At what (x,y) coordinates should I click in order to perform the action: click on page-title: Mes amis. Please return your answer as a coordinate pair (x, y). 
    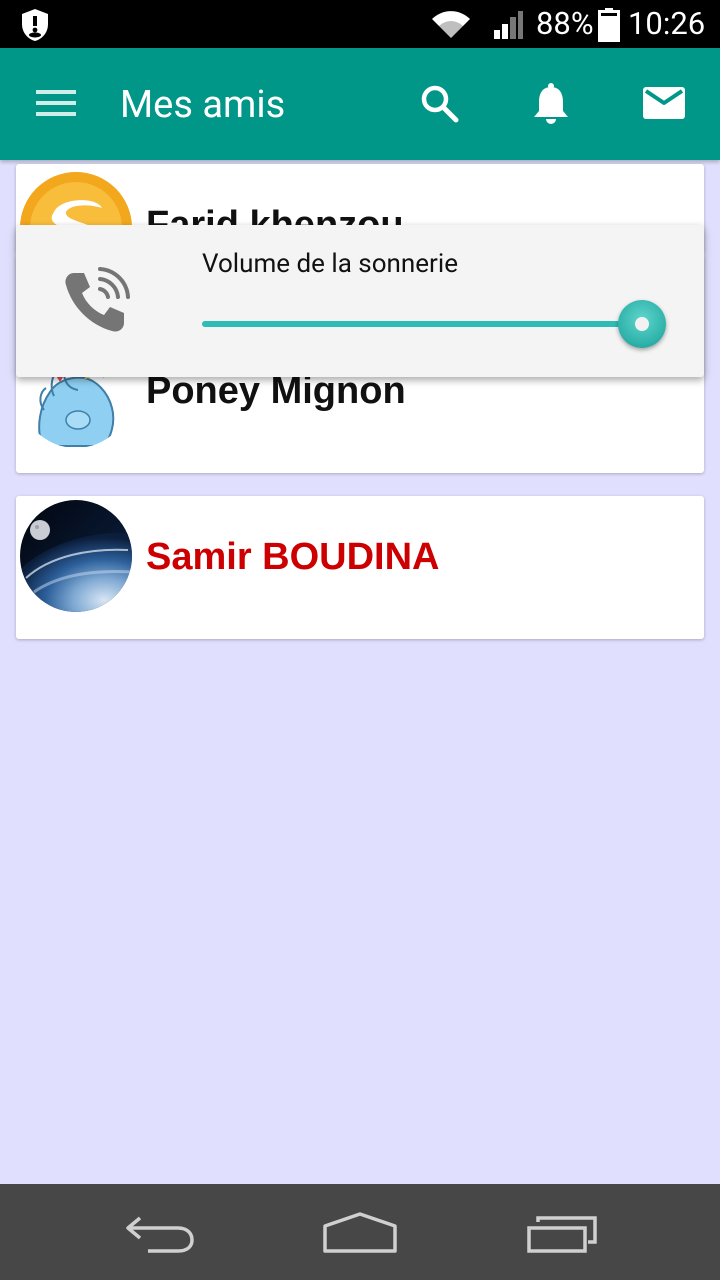
    Looking at the image, I should click on (203, 105).